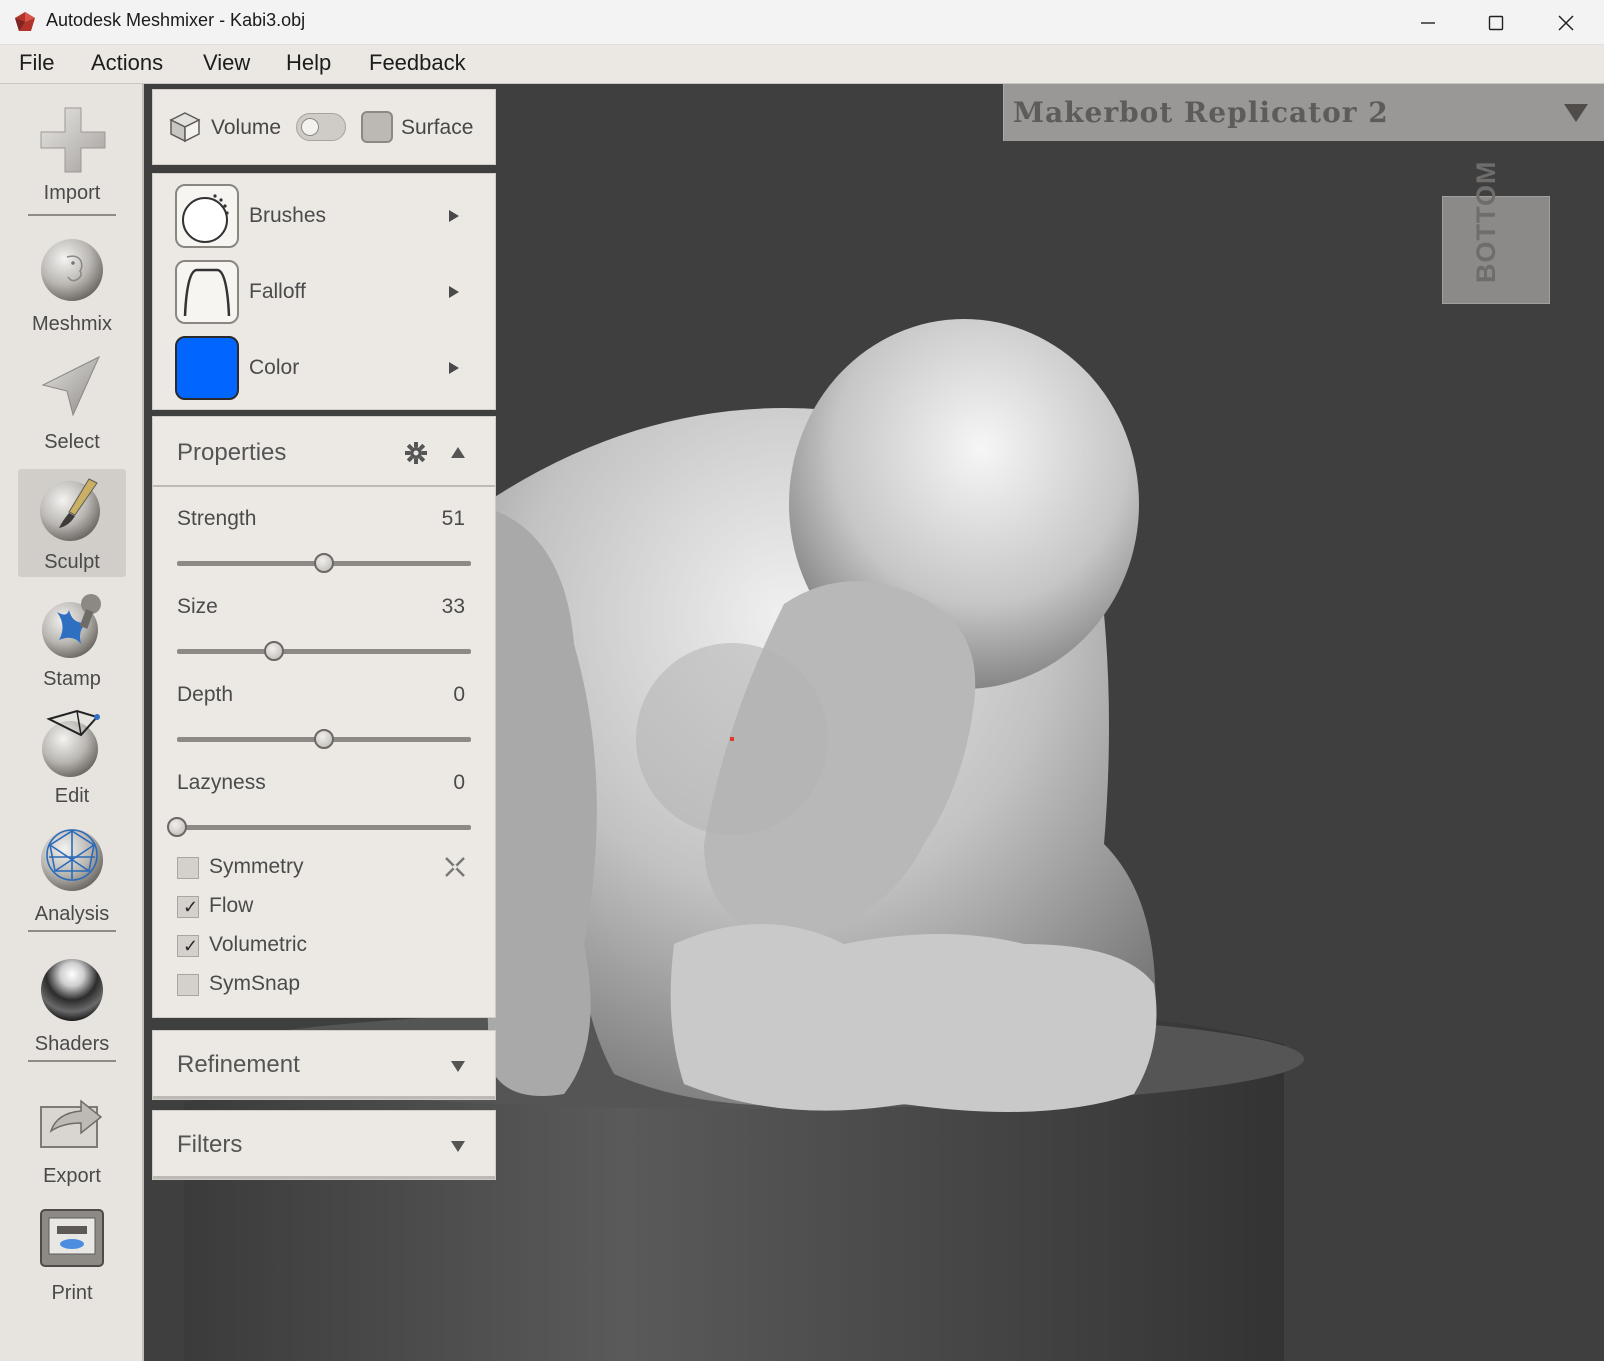 This screenshot has height=1361, width=1604. I want to click on volume-surface-switch, so click(321, 127).